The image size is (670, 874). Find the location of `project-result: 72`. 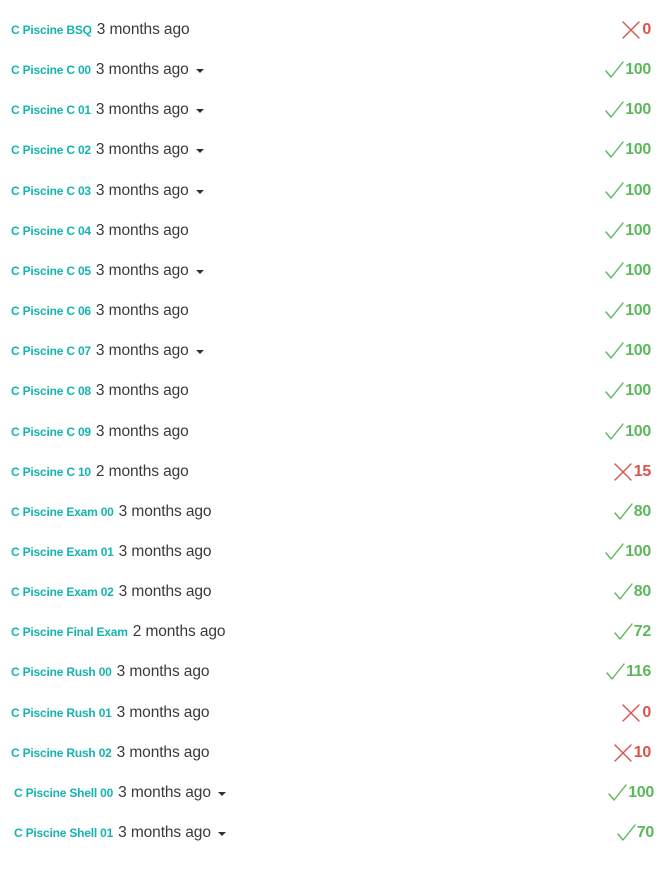

project-result: 72 is located at coordinates (632, 632).